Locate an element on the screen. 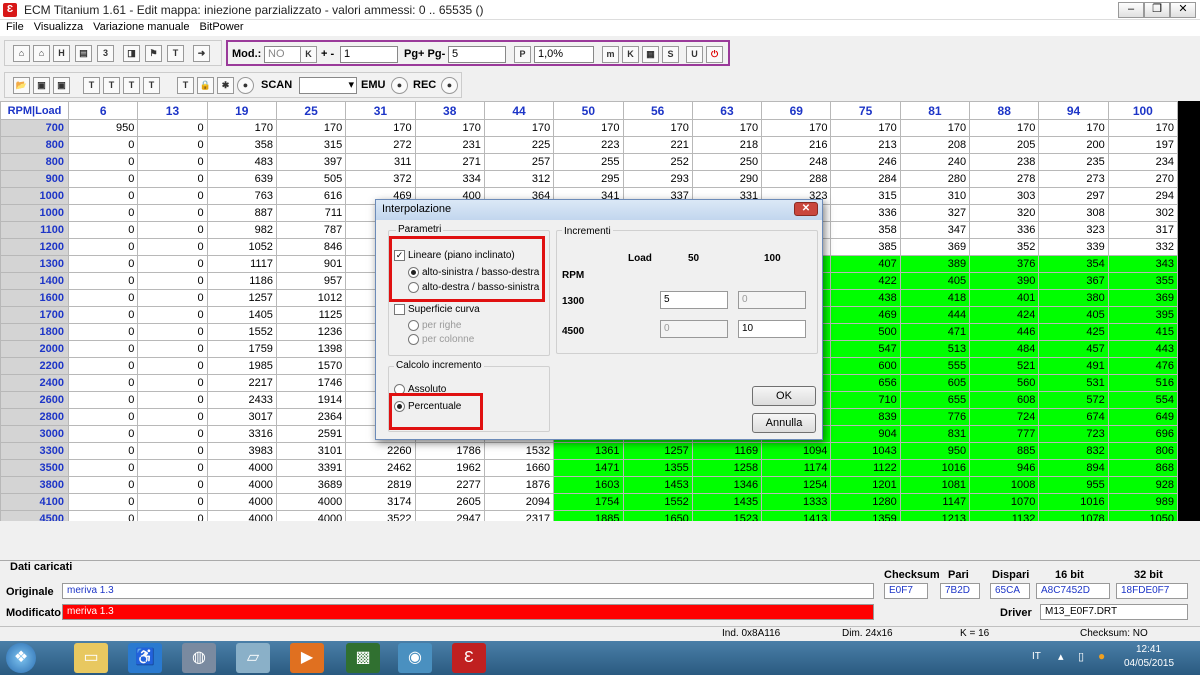 The width and height of the screenshot is (1200, 675). inc-4500-100-input: 10 is located at coordinates (772, 329).